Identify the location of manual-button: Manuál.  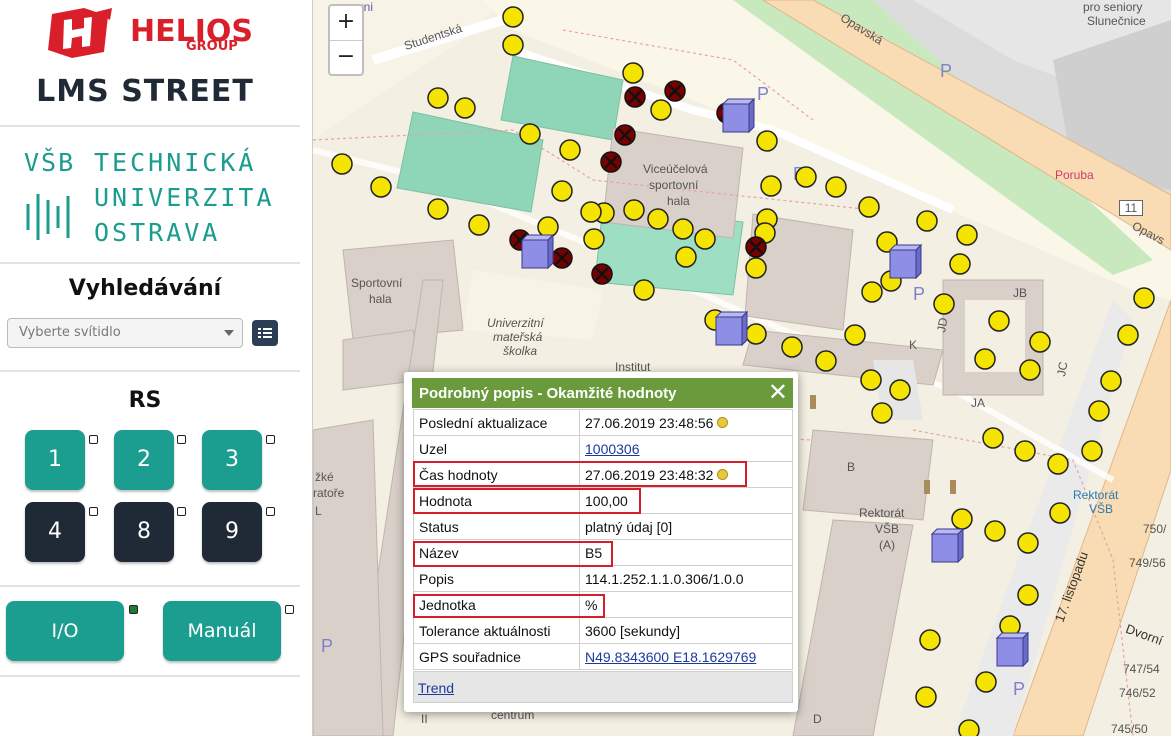
(222, 631).